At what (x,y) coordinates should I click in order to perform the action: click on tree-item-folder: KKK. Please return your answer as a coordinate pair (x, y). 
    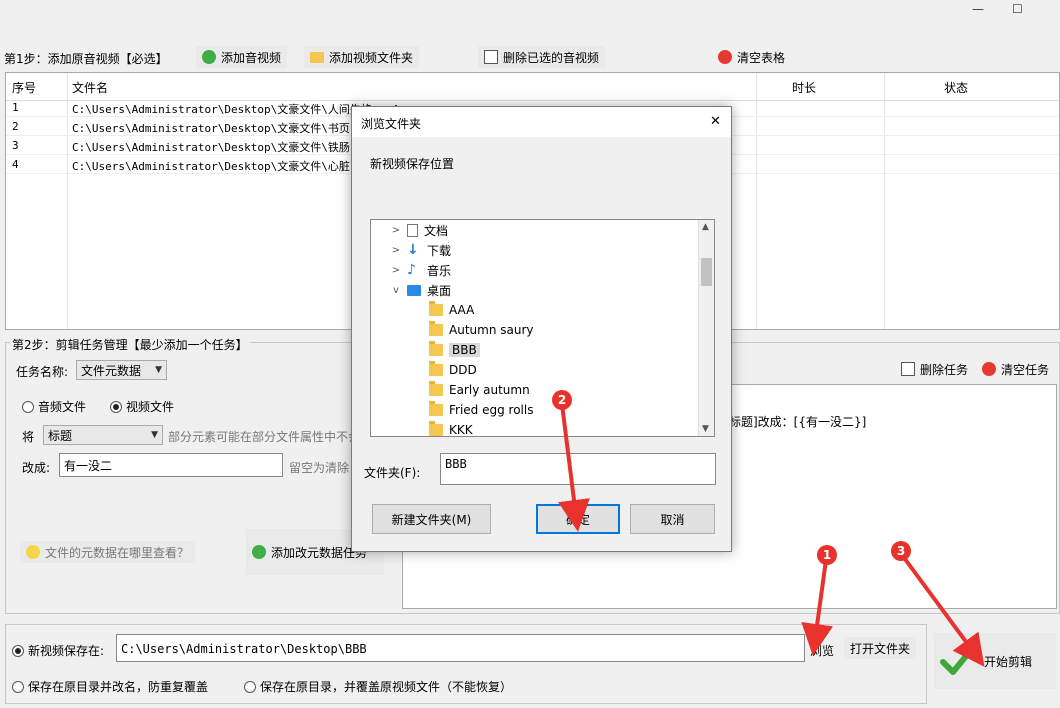
    Looking at the image, I should click on (451, 428).